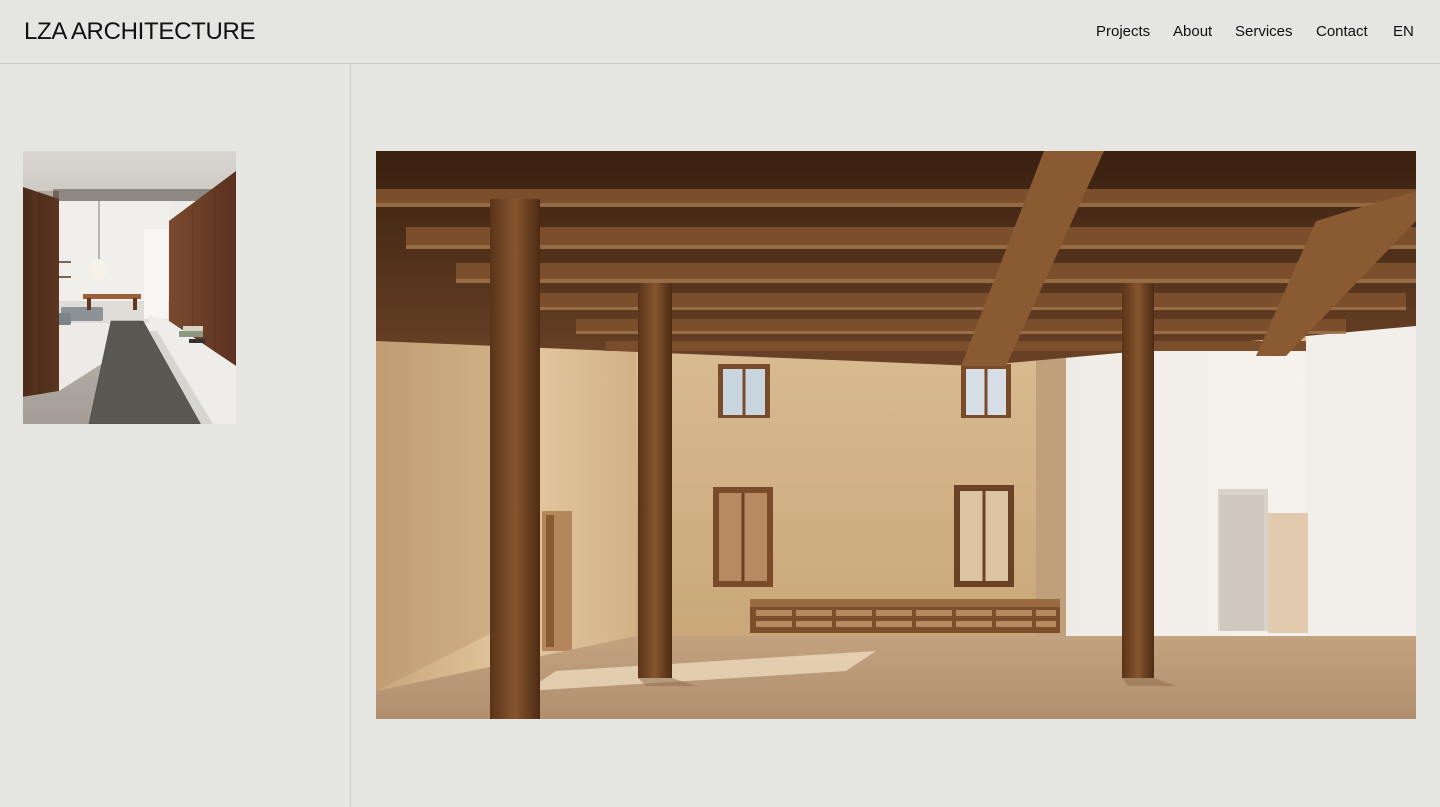  I want to click on nav-projects: Projects, so click(1123, 32).